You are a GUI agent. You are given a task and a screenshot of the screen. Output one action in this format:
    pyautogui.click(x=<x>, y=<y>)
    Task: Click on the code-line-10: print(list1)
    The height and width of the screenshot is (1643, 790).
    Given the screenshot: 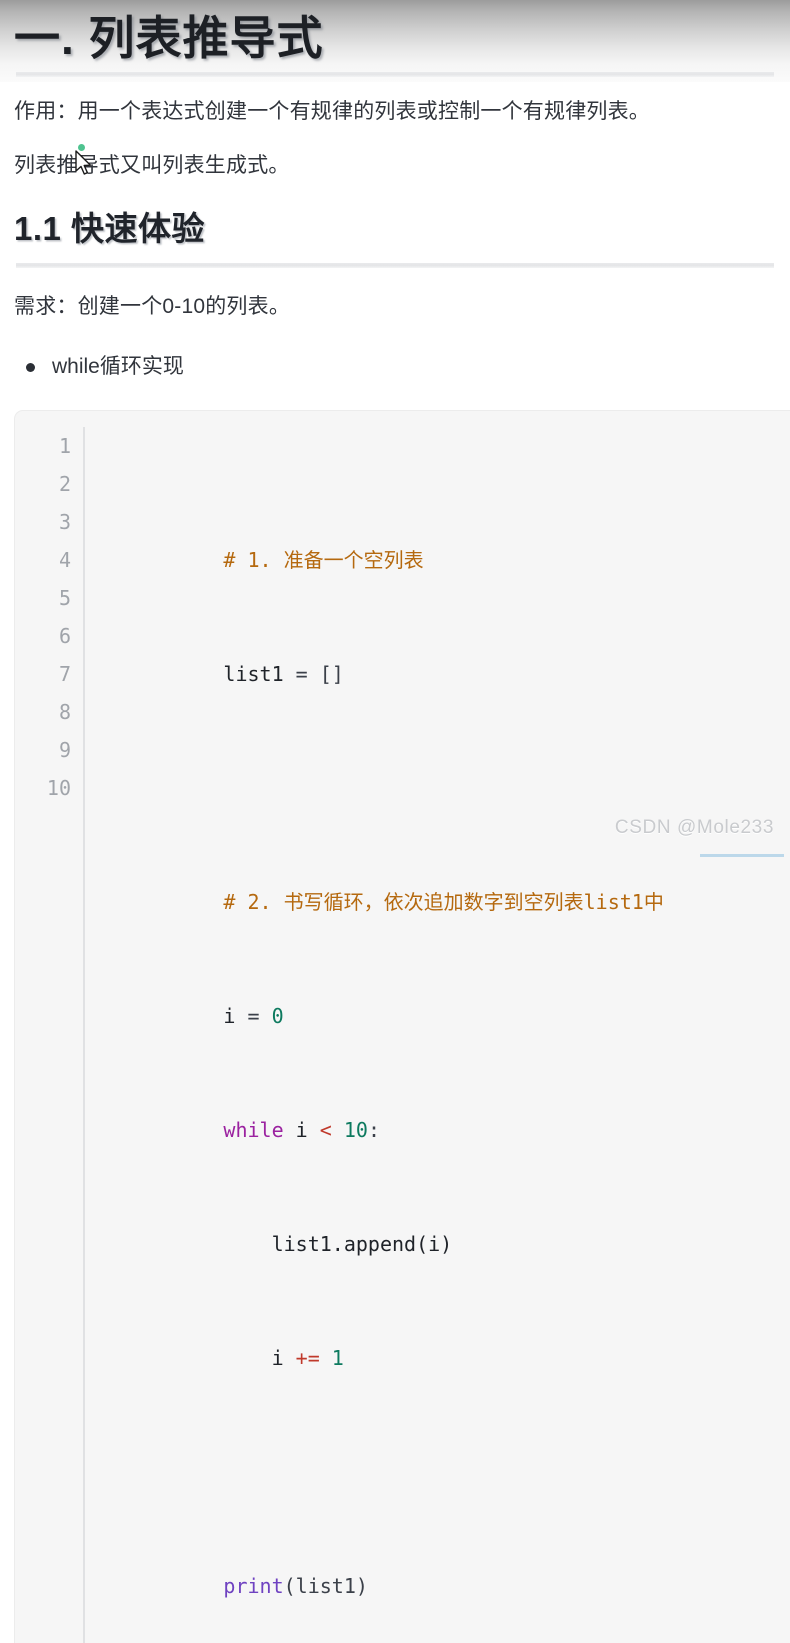 What is the action you would take?
    pyautogui.click(x=446, y=1563)
    